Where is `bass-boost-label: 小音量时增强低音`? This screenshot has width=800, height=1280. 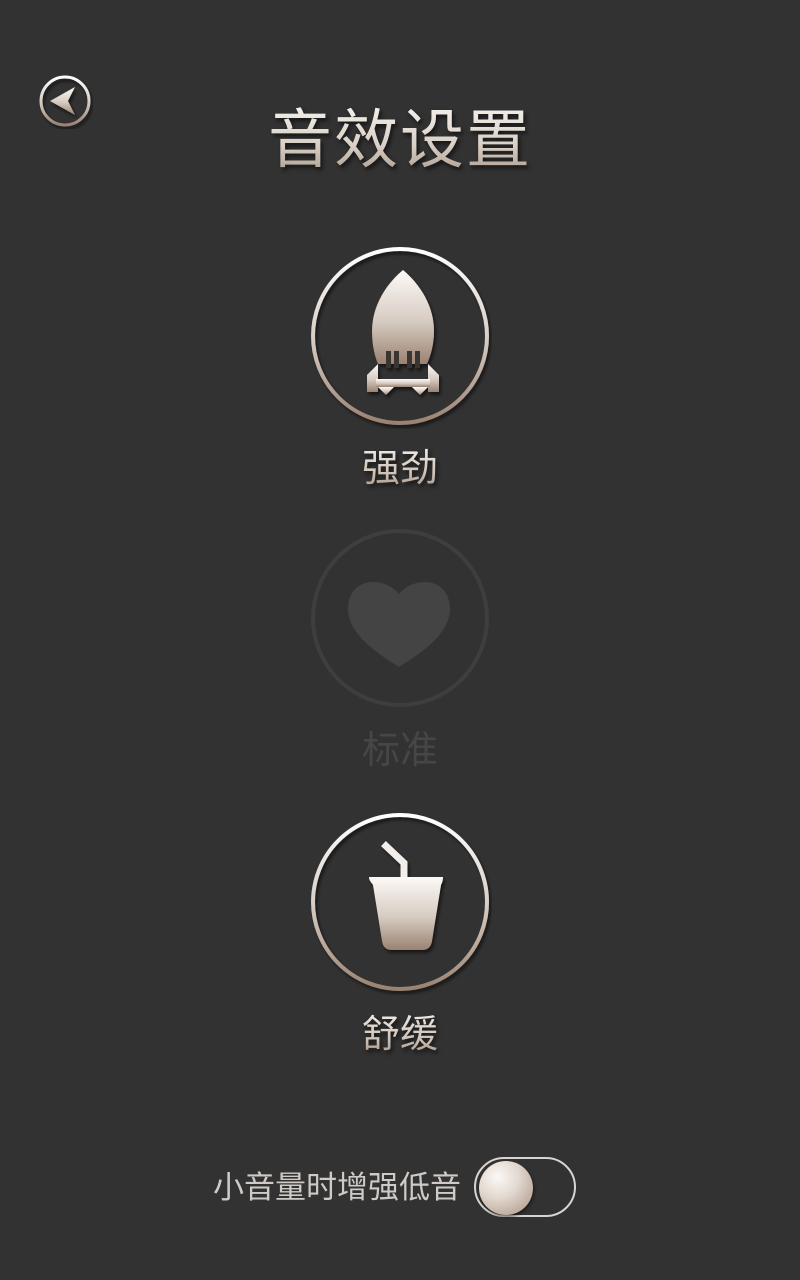 bass-boost-label: 小音量时增强低音 is located at coordinates (337, 1188).